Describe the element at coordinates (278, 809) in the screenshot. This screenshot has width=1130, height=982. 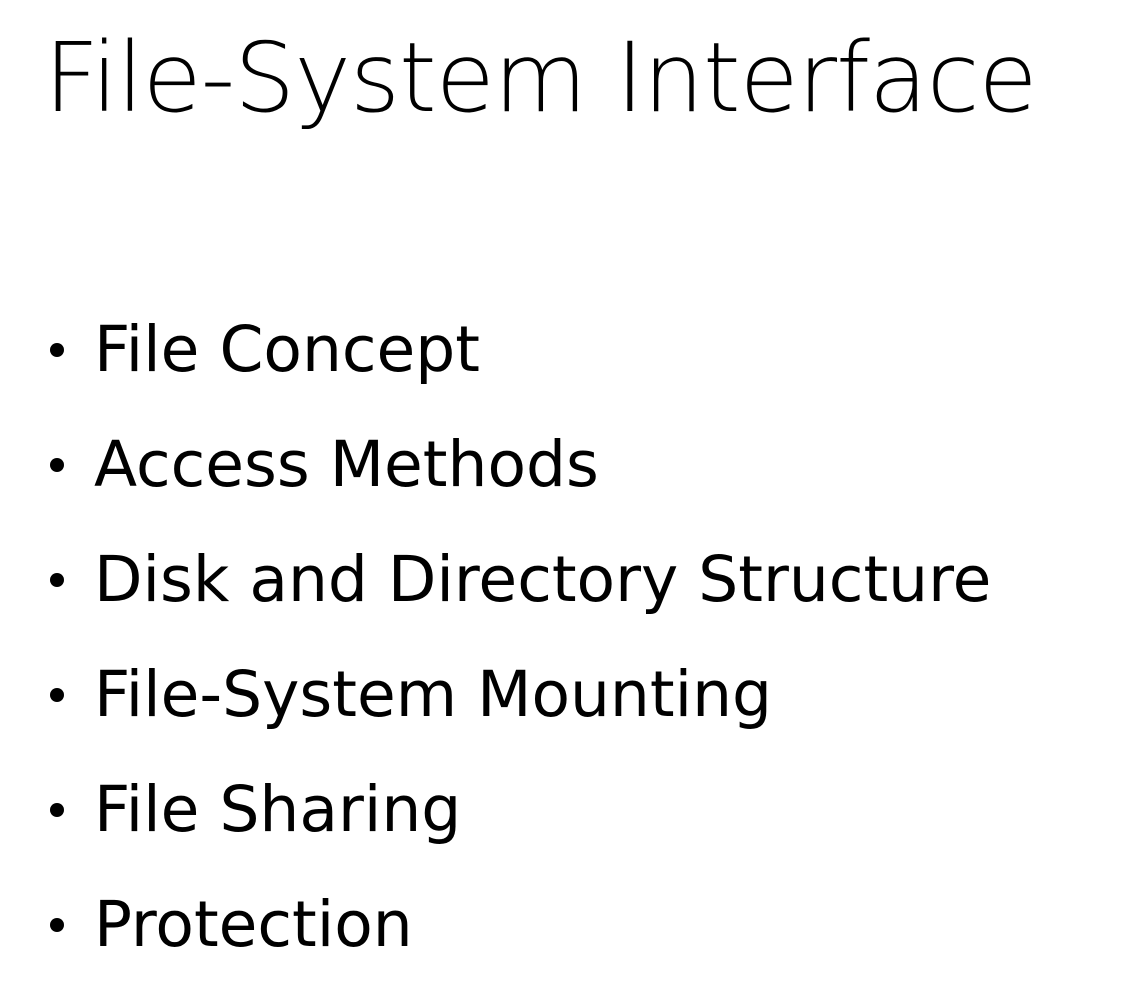
I see `bullet-text: File Sharing` at that location.